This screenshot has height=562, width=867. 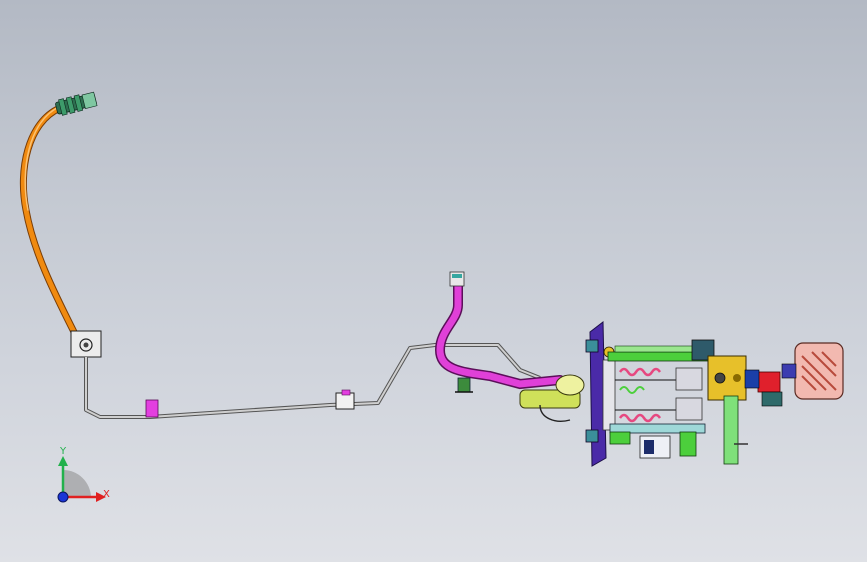 I want to click on z-axis-dot, so click(x=63, y=497).